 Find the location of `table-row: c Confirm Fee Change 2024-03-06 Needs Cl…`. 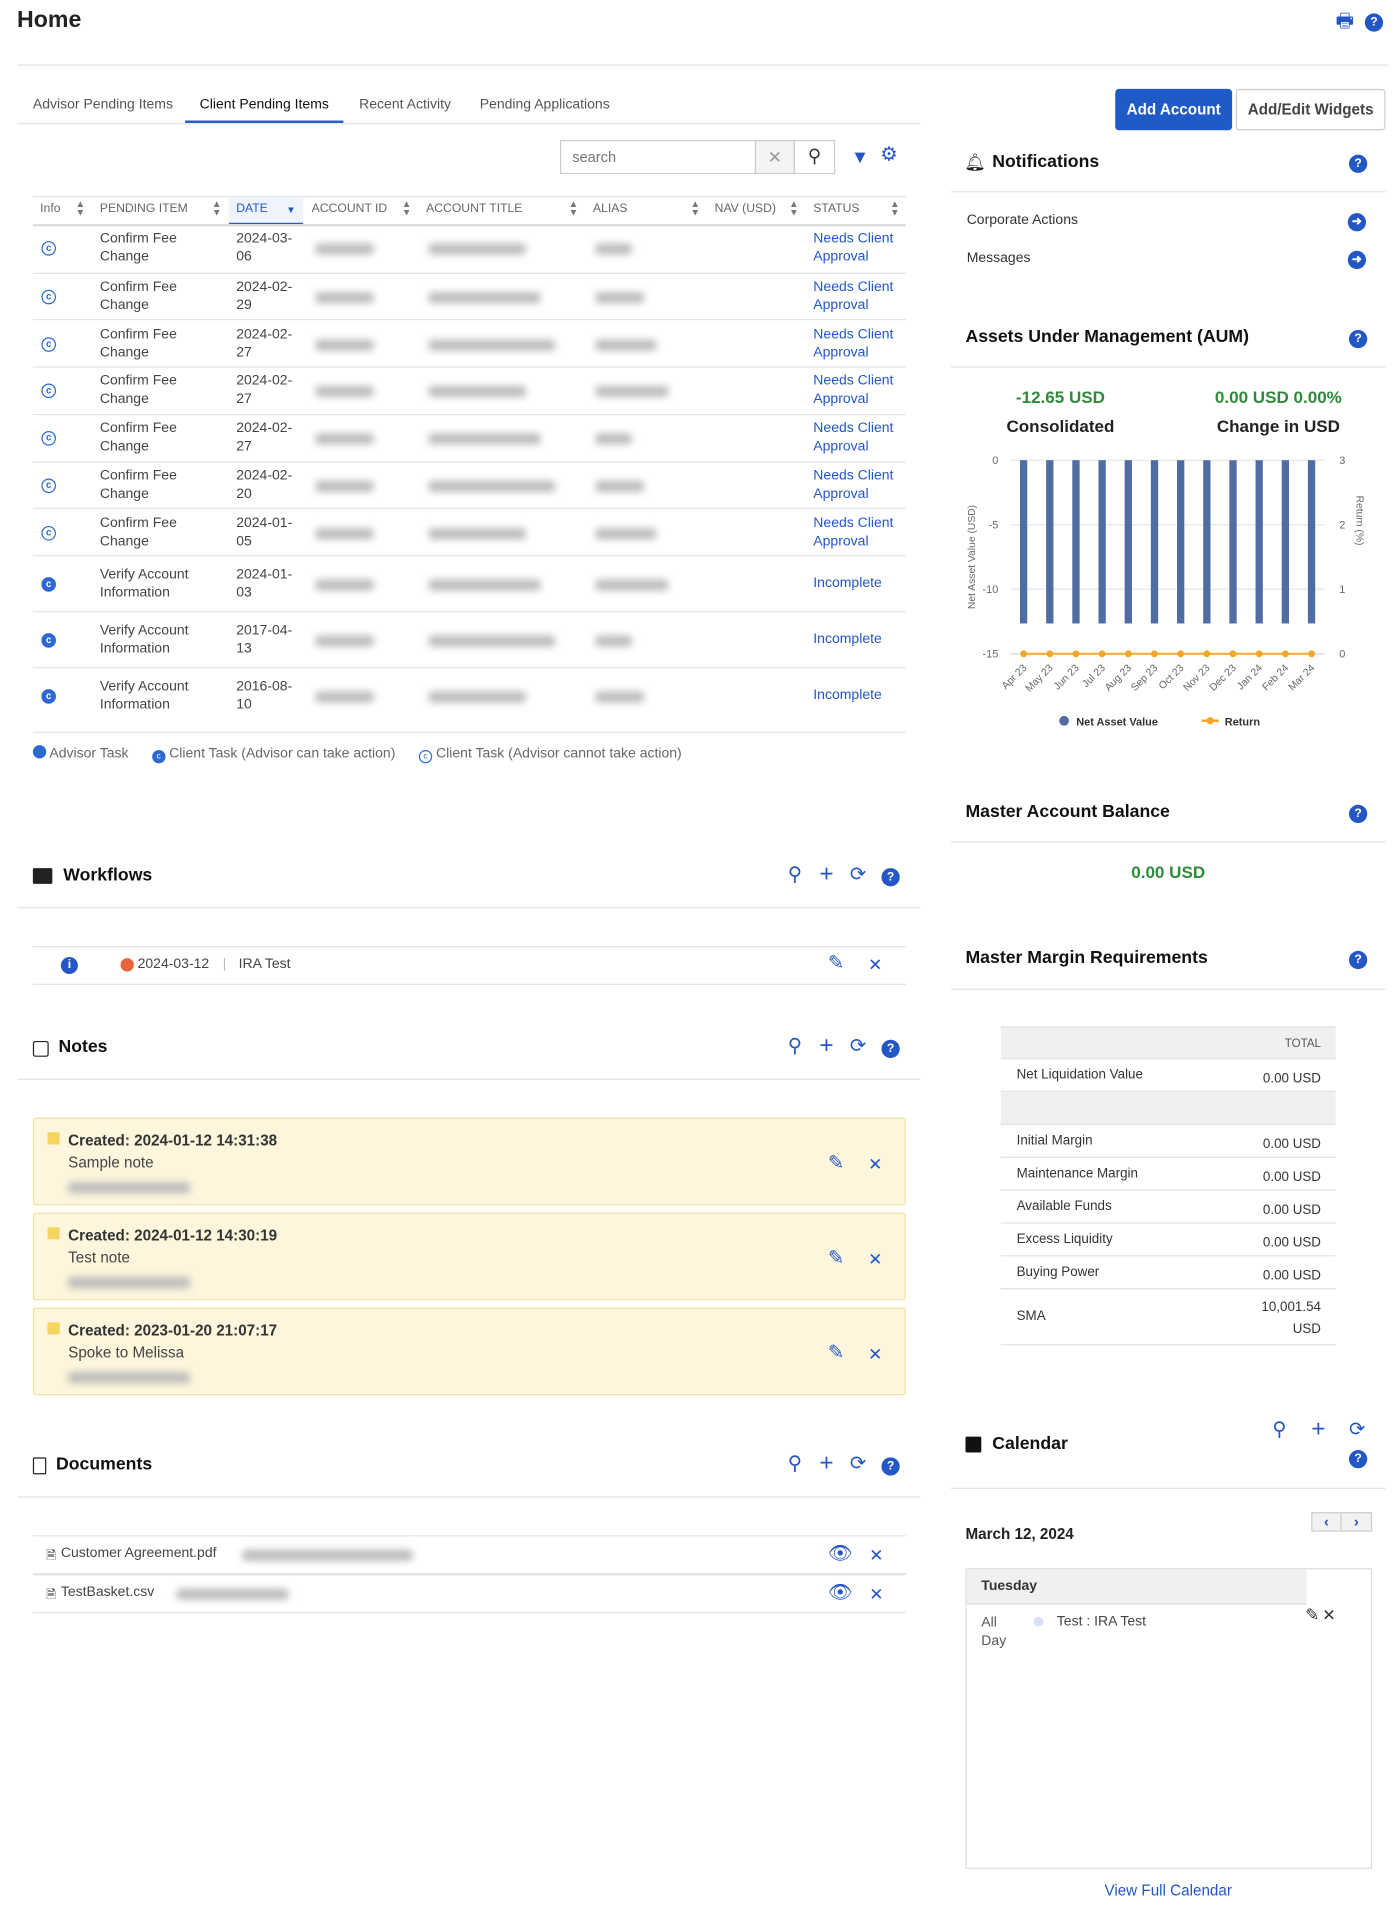

table-row: c Confirm Fee Change 2024-03-06 Needs Cl… is located at coordinates (469, 248).